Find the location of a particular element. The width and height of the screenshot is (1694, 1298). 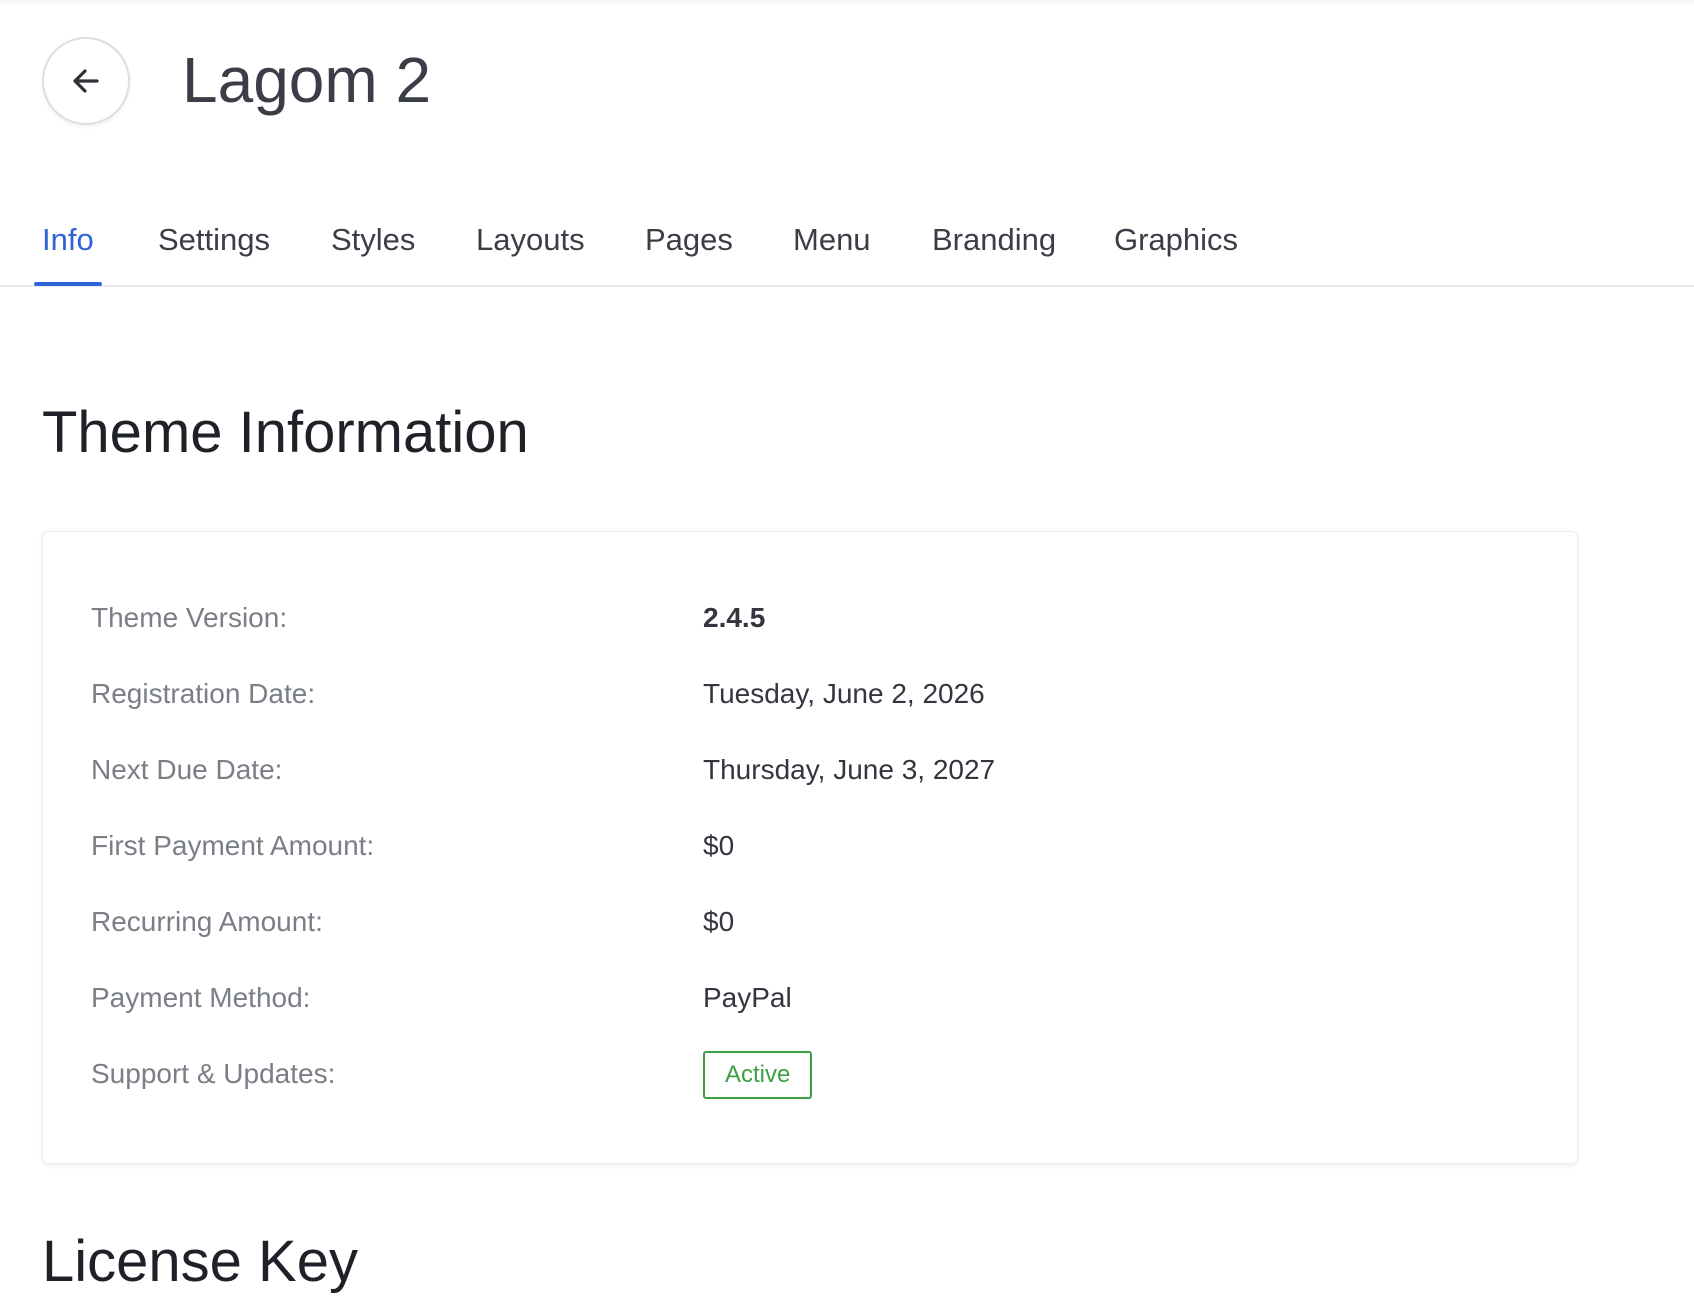

info-label: Payment Method: is located at coordinates (201, 997).